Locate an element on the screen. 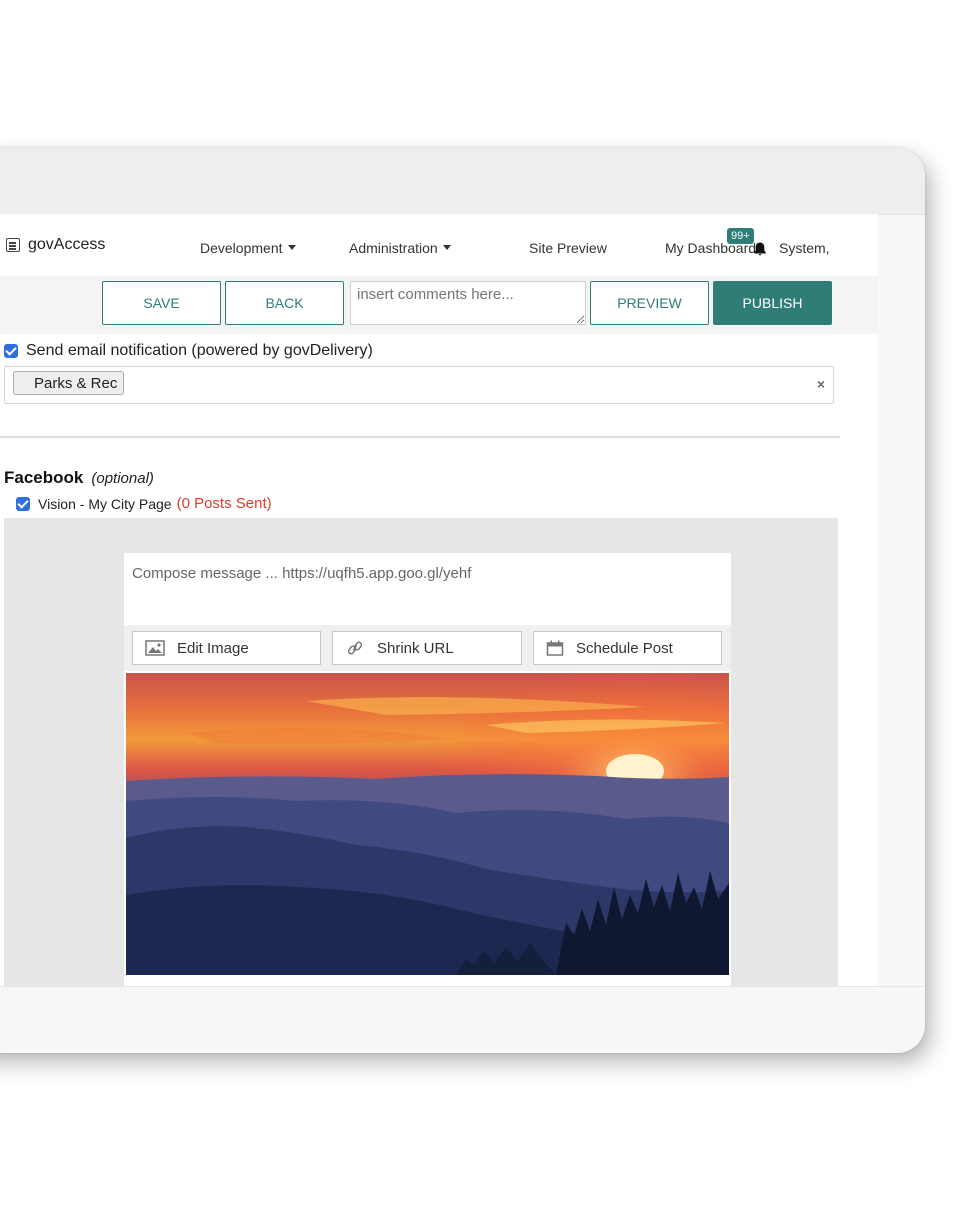  publish-button: PUBLISH is located at coordinates (772, 303).